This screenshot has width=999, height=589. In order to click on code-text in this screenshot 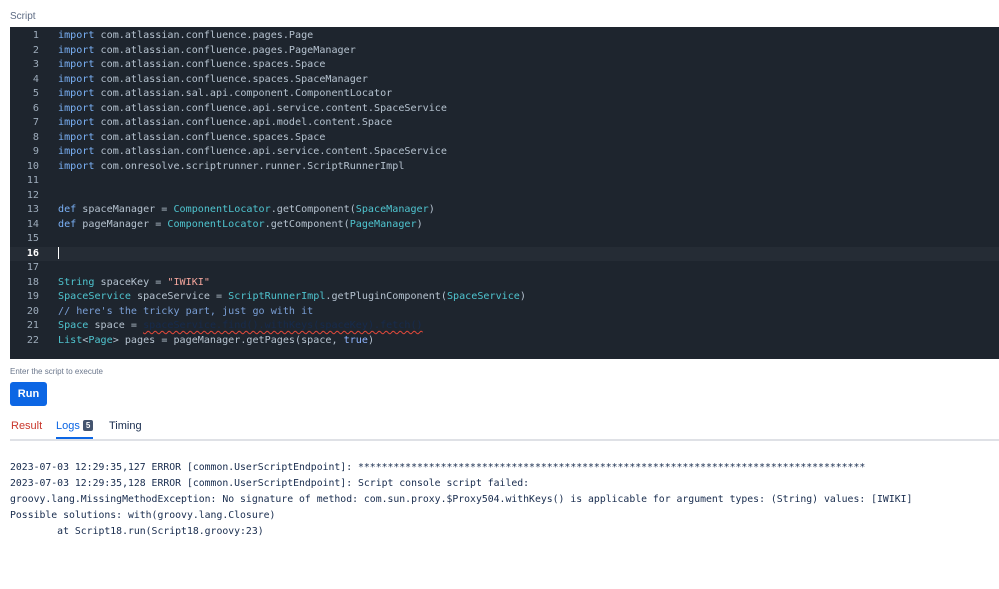, I will do `click(58, 254)`.